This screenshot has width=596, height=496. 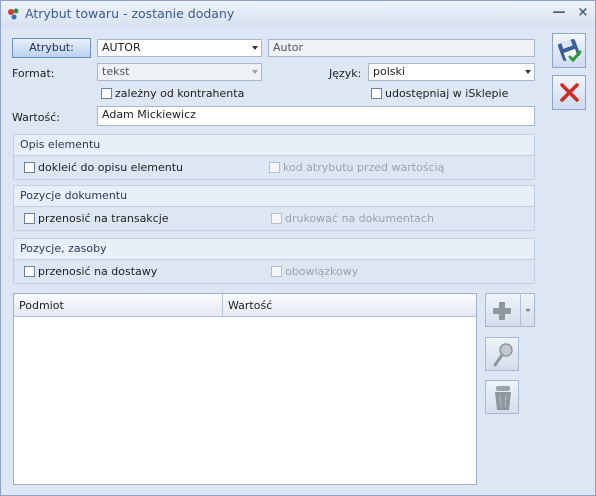 I want to click on value-text: Adam Mickiewicz, so click(x=149, y=114).